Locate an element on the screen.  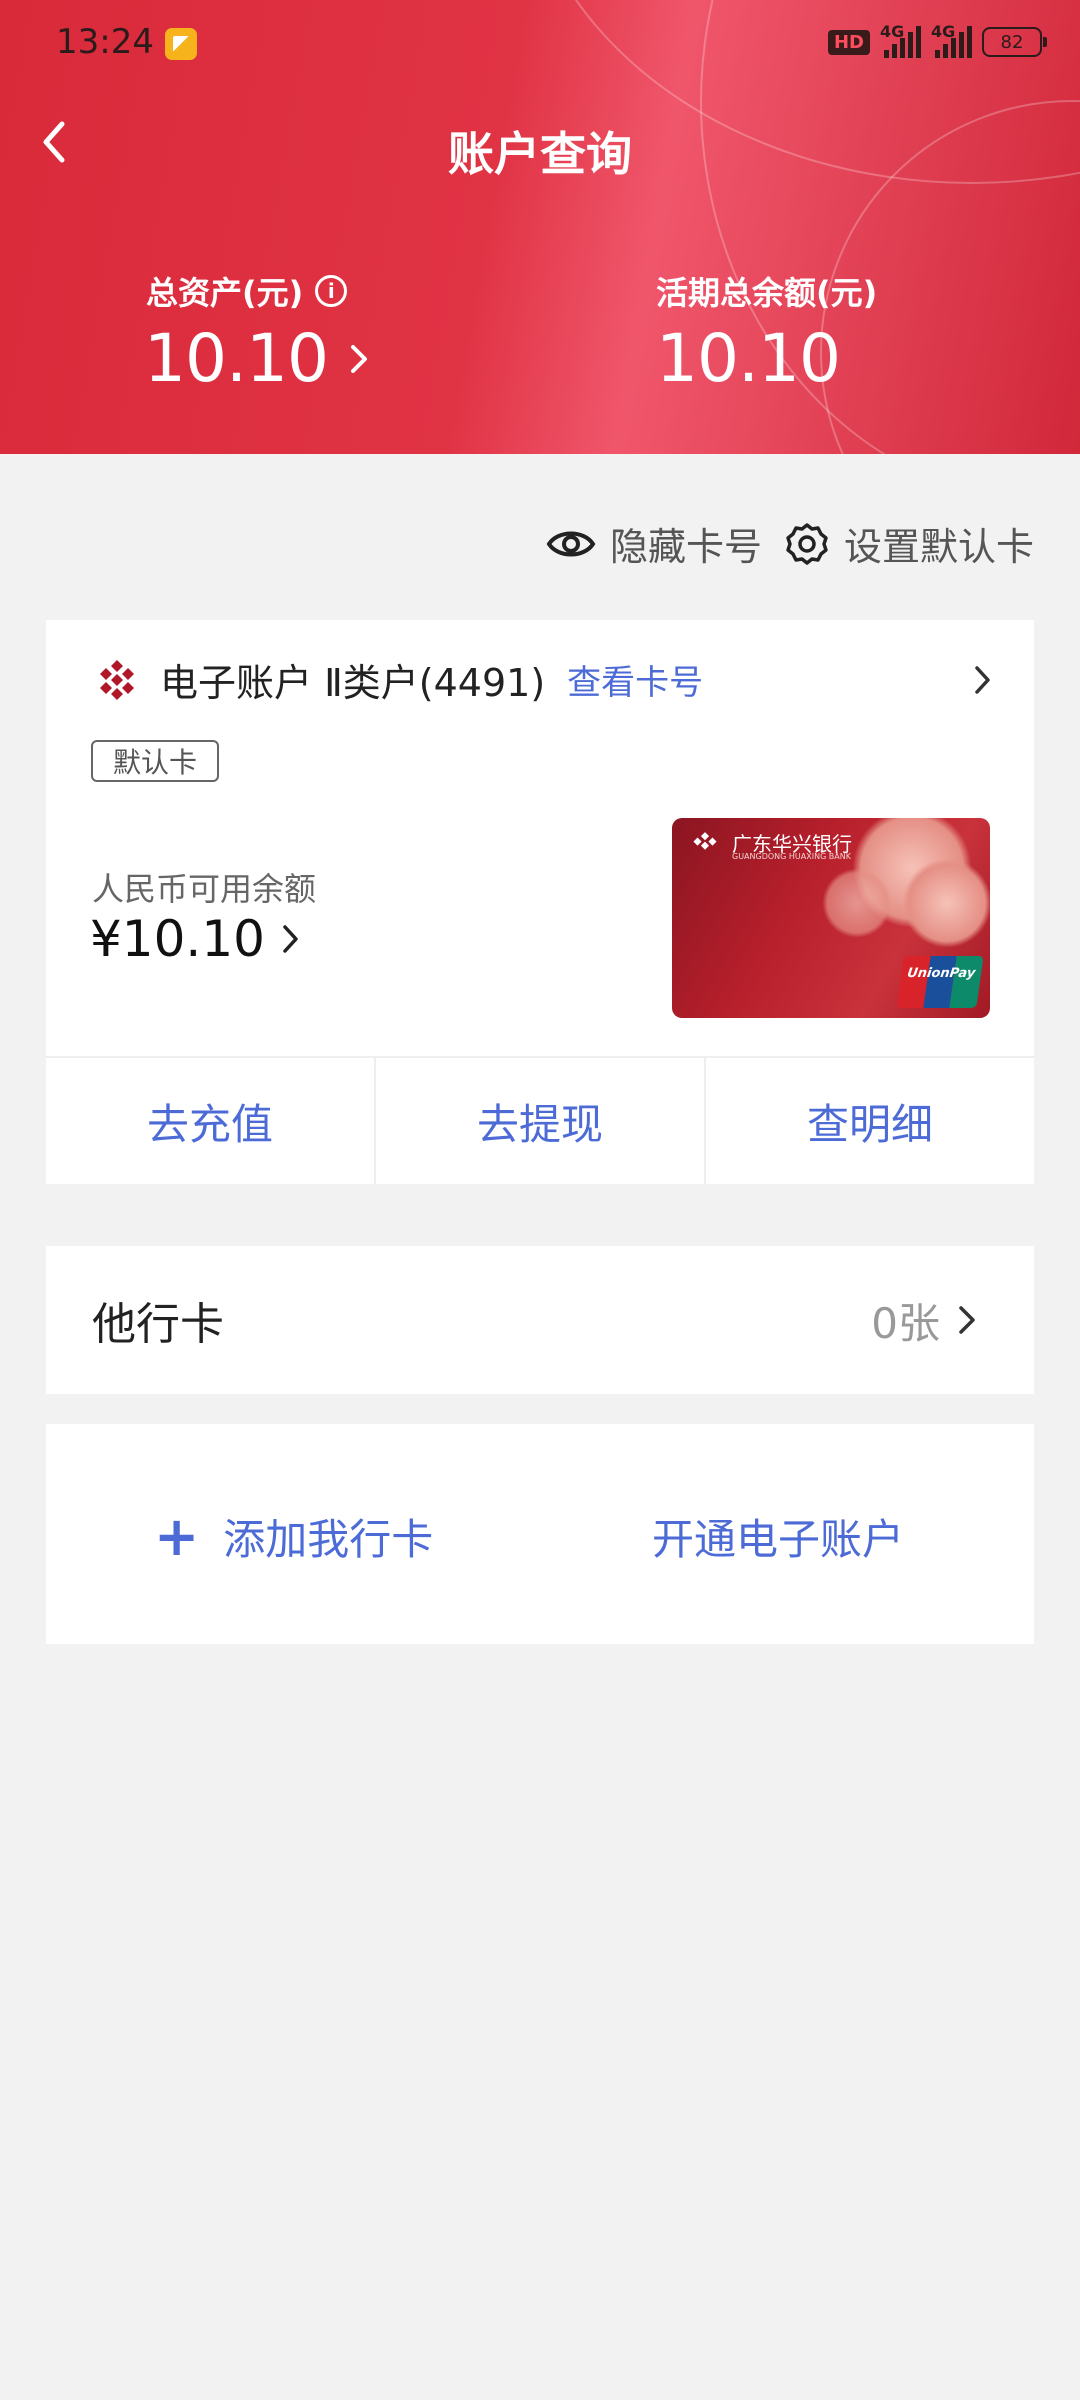
battery-icon: 82 is located at coordinates (1014, 42).